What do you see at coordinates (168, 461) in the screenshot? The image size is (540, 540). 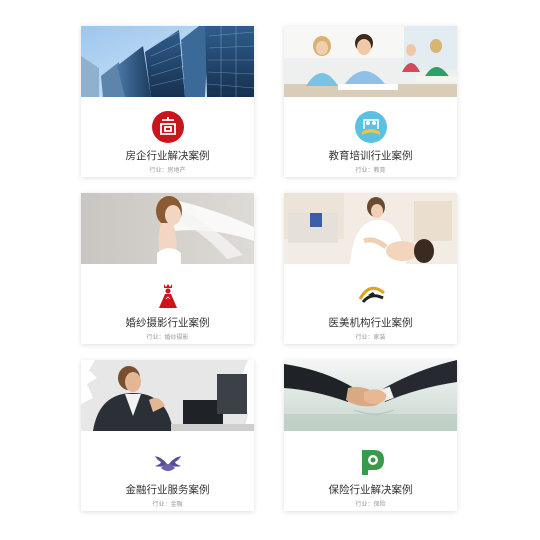 I see `finance-logo-icon` at bounding box center [168, 461].